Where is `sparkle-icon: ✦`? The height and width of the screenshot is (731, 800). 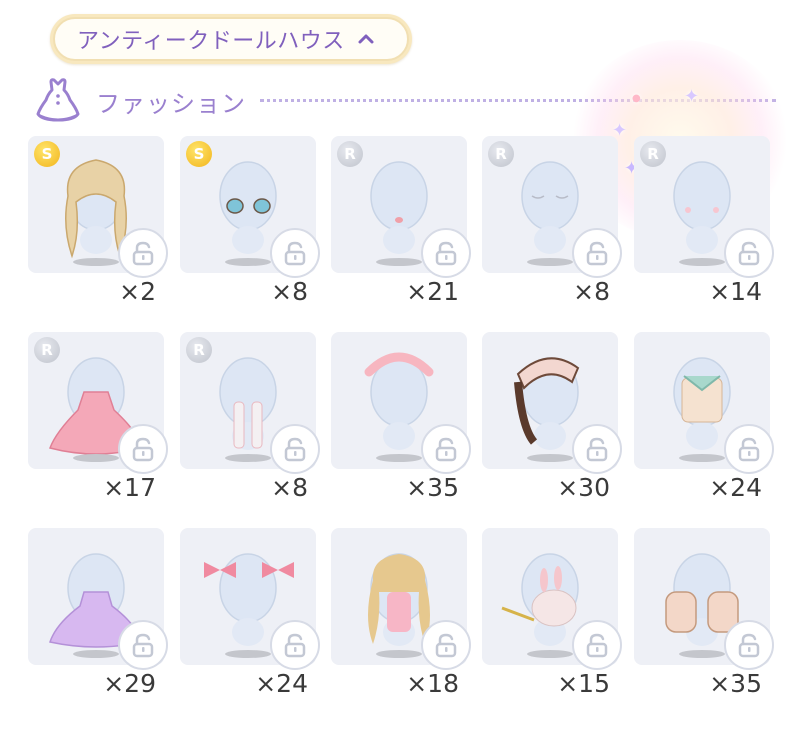
sparkle-icon: ✦ is located at coordinates (692, 96).